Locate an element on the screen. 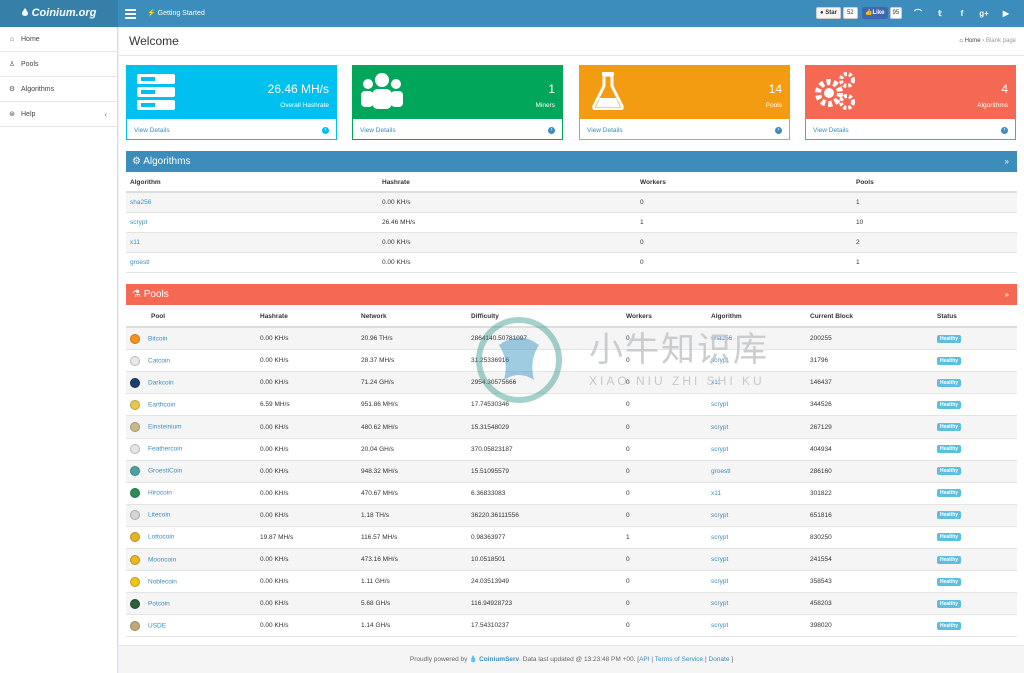  miners-view-details: View Details › is located at coordinates (457, 130).